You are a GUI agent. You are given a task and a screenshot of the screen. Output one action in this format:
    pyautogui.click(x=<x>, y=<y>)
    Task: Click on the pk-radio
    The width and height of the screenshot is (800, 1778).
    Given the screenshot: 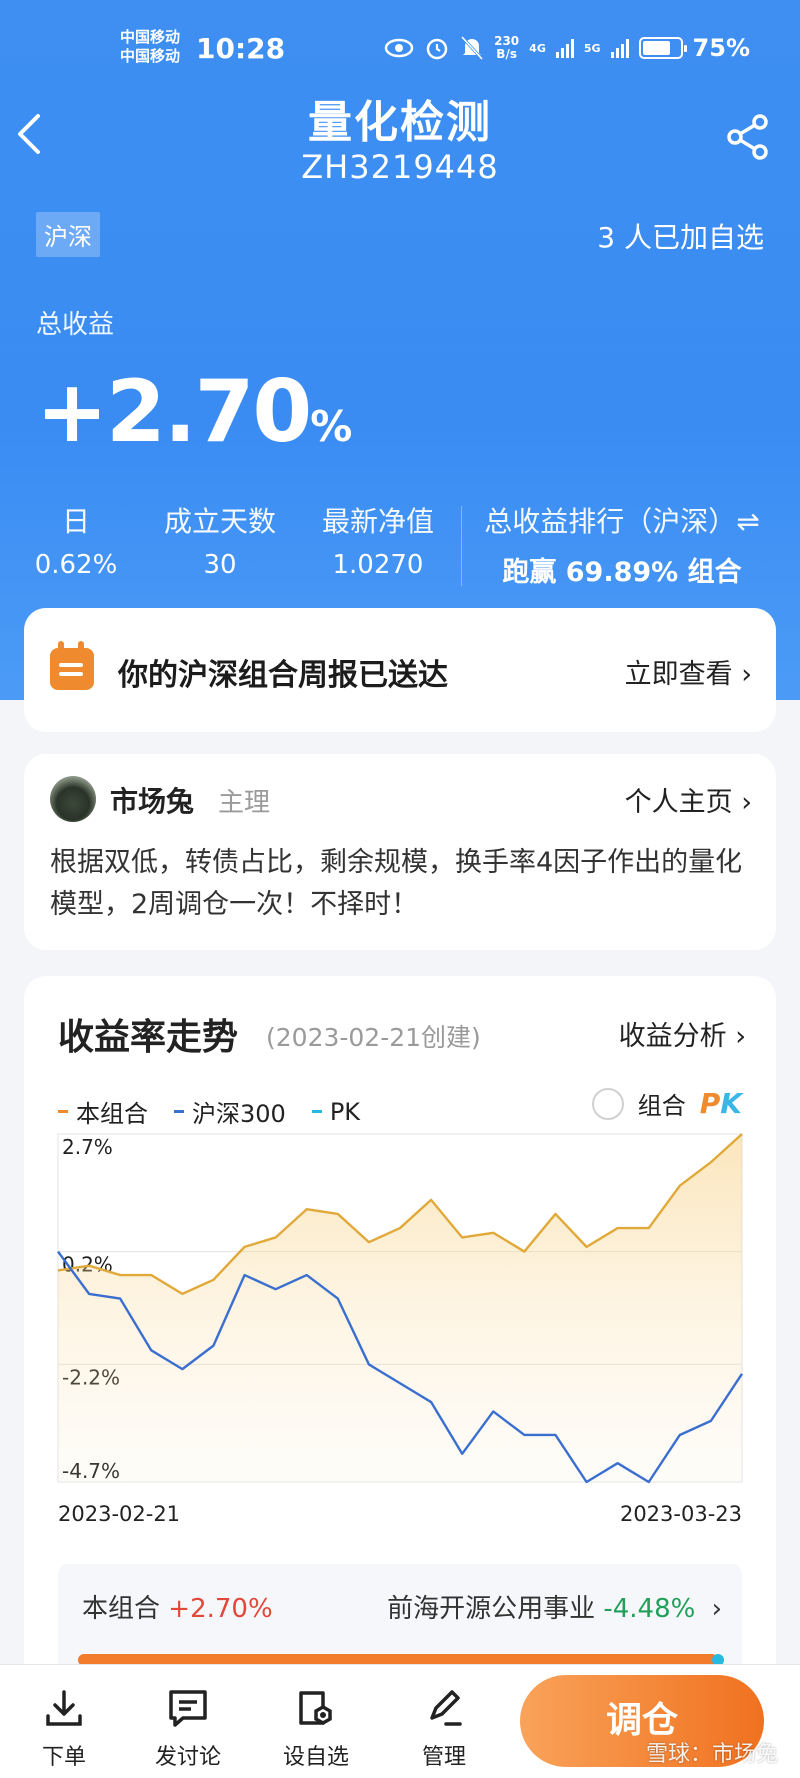 What is the action you would take?
    pyautogui.click(x=607, y=1103)
    